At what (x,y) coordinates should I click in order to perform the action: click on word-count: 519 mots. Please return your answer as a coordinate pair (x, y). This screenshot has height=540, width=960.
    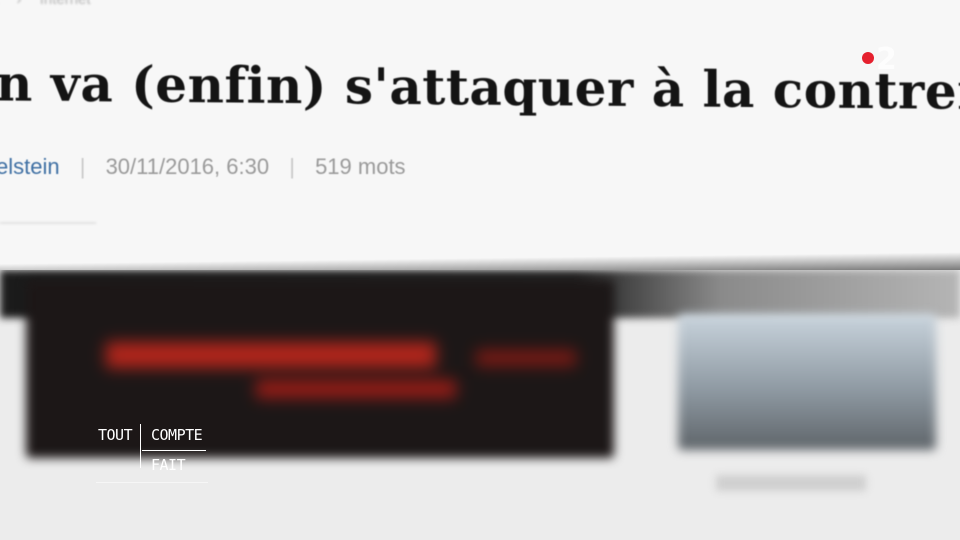
    Looking at the image, I should click on (360, 166).